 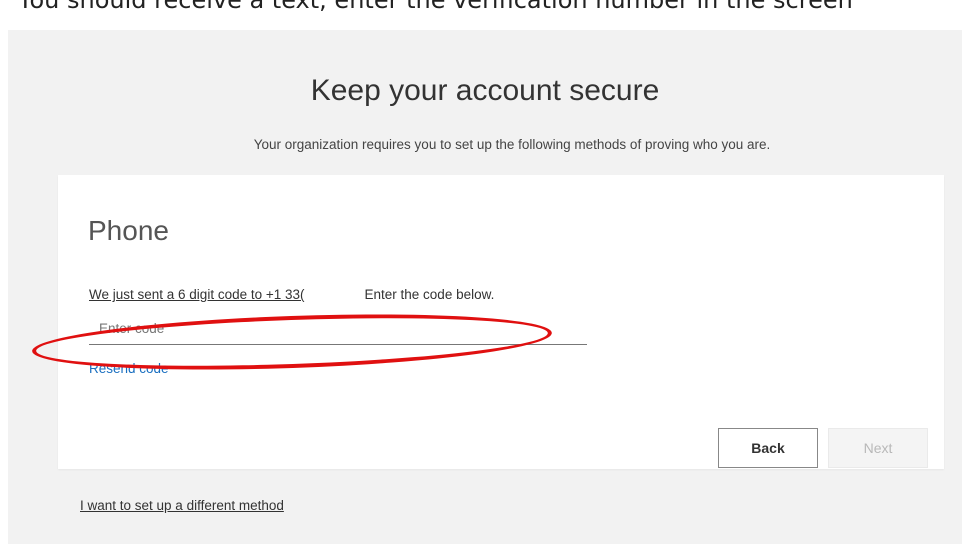 I want to click on card-title: Phone, so click(x=128, y=230).